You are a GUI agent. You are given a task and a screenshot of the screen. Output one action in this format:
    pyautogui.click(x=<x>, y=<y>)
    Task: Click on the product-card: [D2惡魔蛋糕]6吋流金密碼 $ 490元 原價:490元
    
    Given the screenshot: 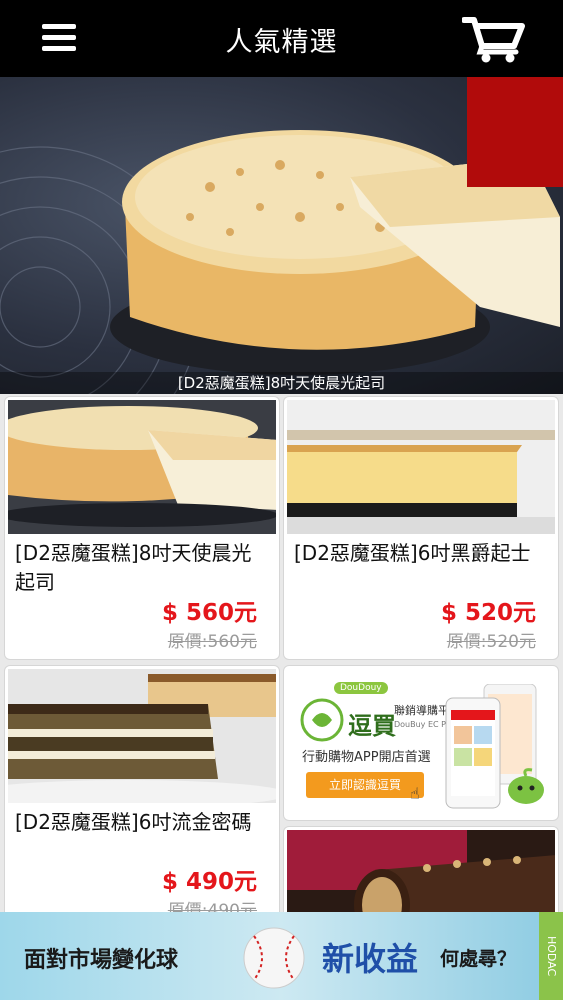 What is the action you would take?
    pyautogui.click(x=142, y=797)
    